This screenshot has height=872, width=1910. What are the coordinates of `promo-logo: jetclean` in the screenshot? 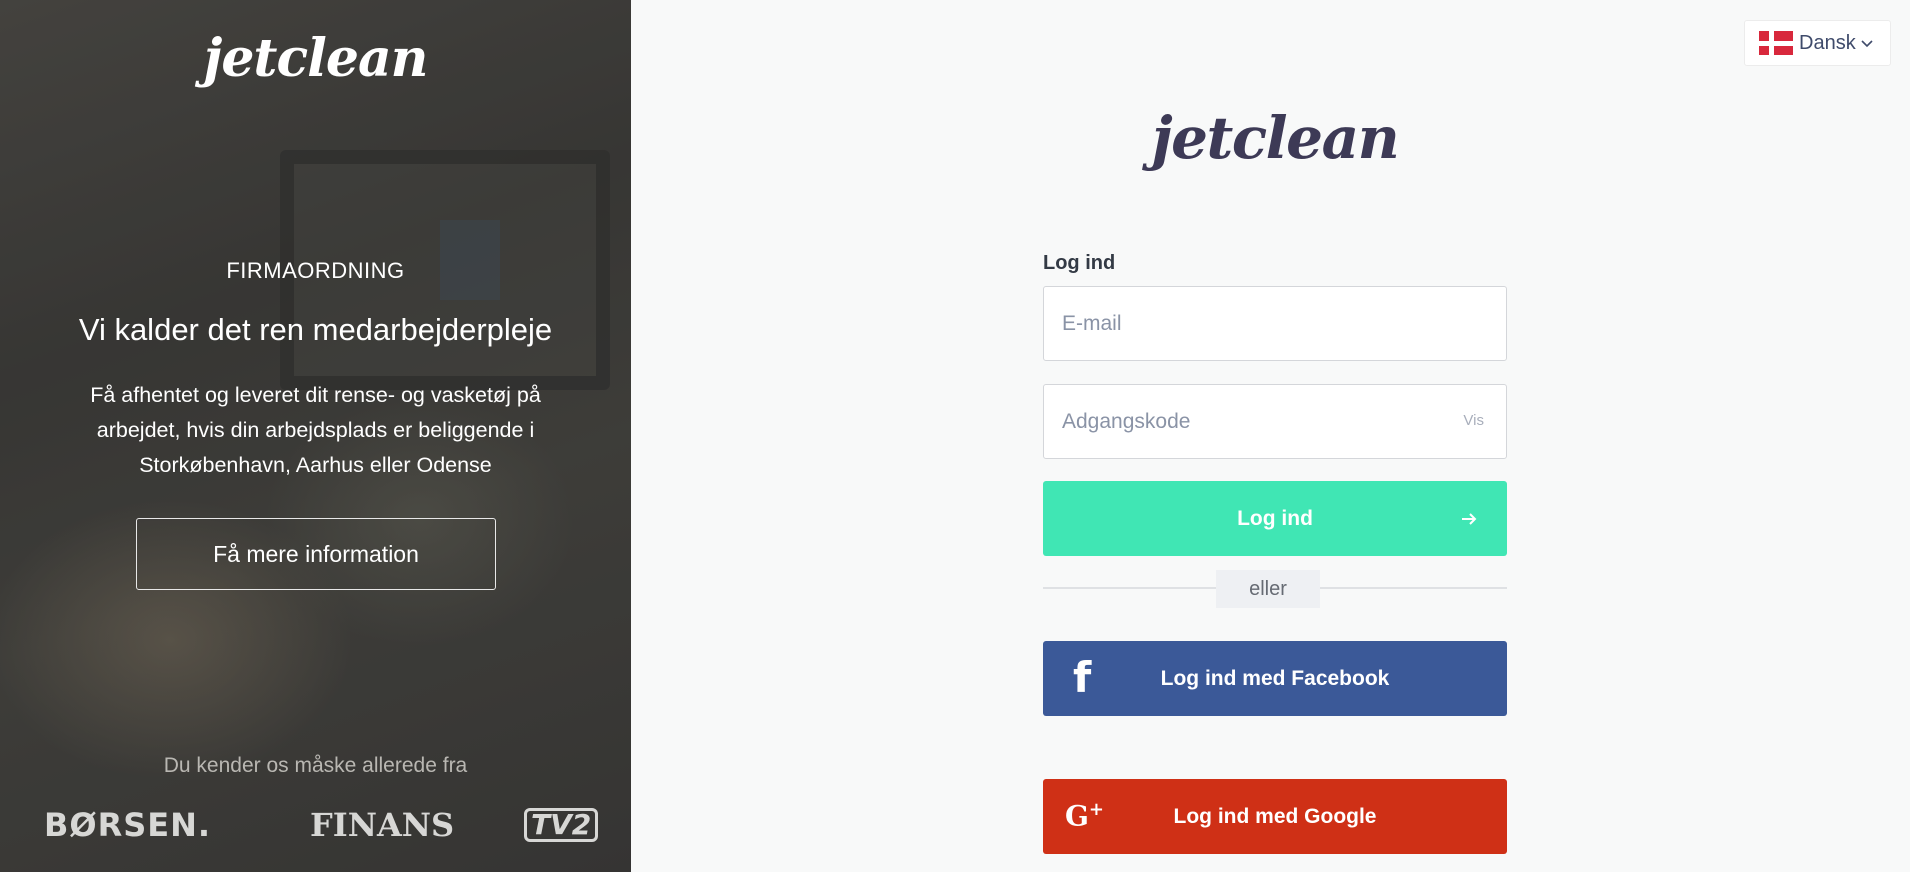 It's located at (316, 58).